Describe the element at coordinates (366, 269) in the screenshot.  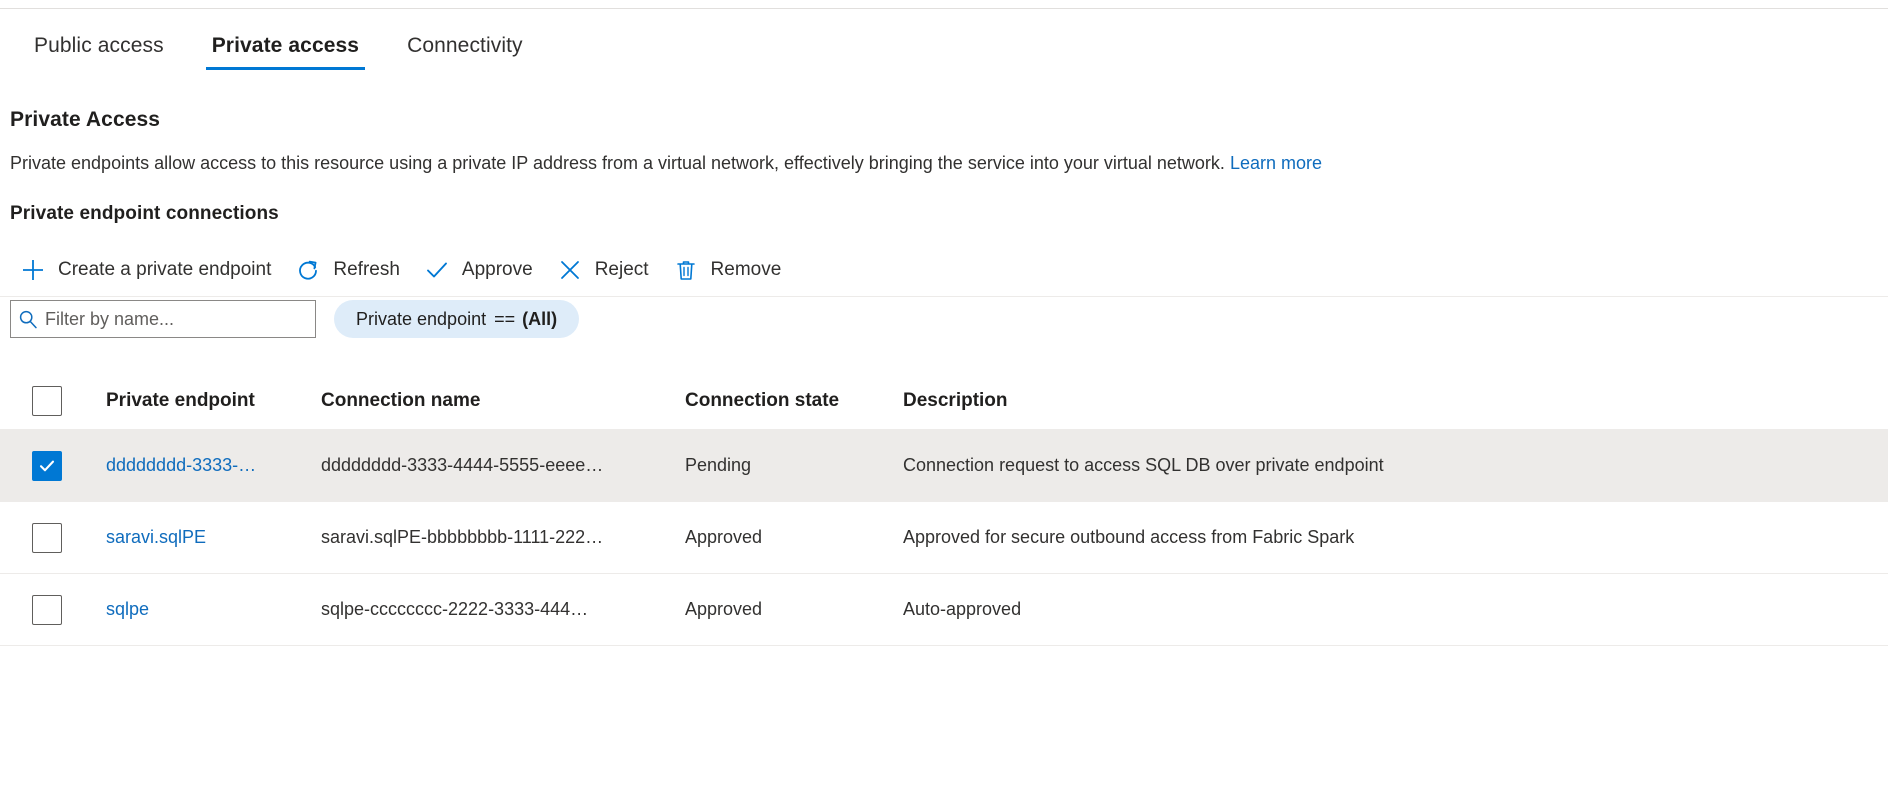
I see `refresh-label: Refresh` at that location.